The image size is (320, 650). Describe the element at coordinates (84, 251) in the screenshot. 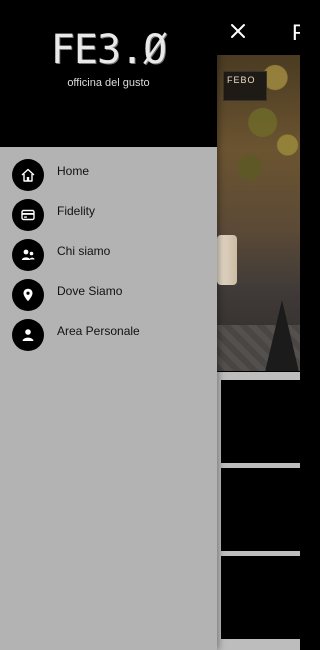

I see `menu-item-label: Chi siamo` at that location.